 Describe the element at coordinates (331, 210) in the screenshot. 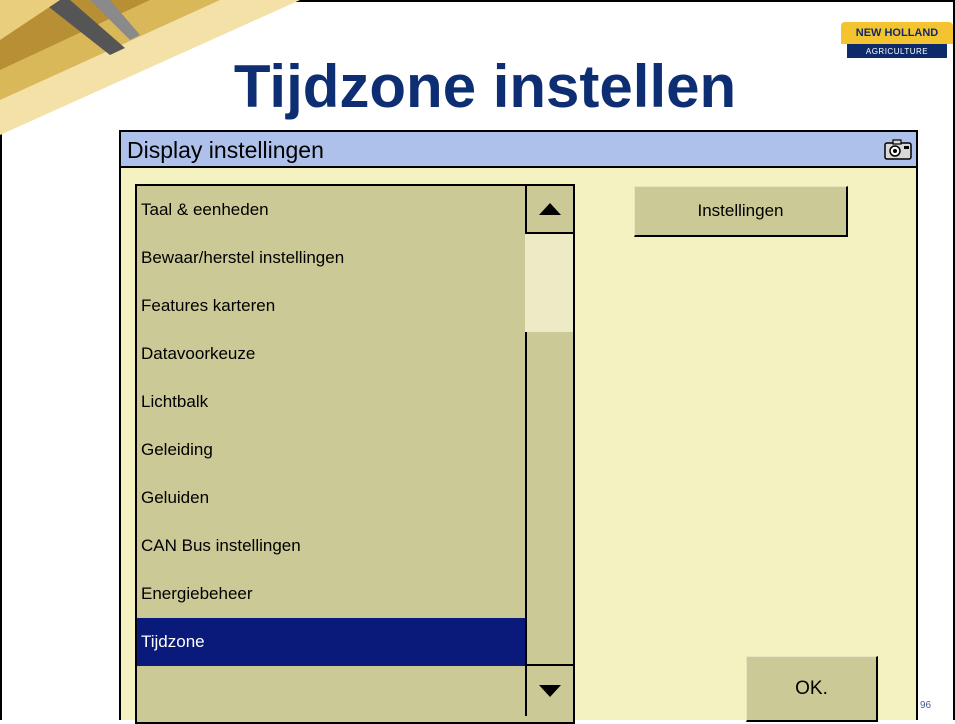

I see `list-item-taal-eenheden: Taal & eenheden` at that location.